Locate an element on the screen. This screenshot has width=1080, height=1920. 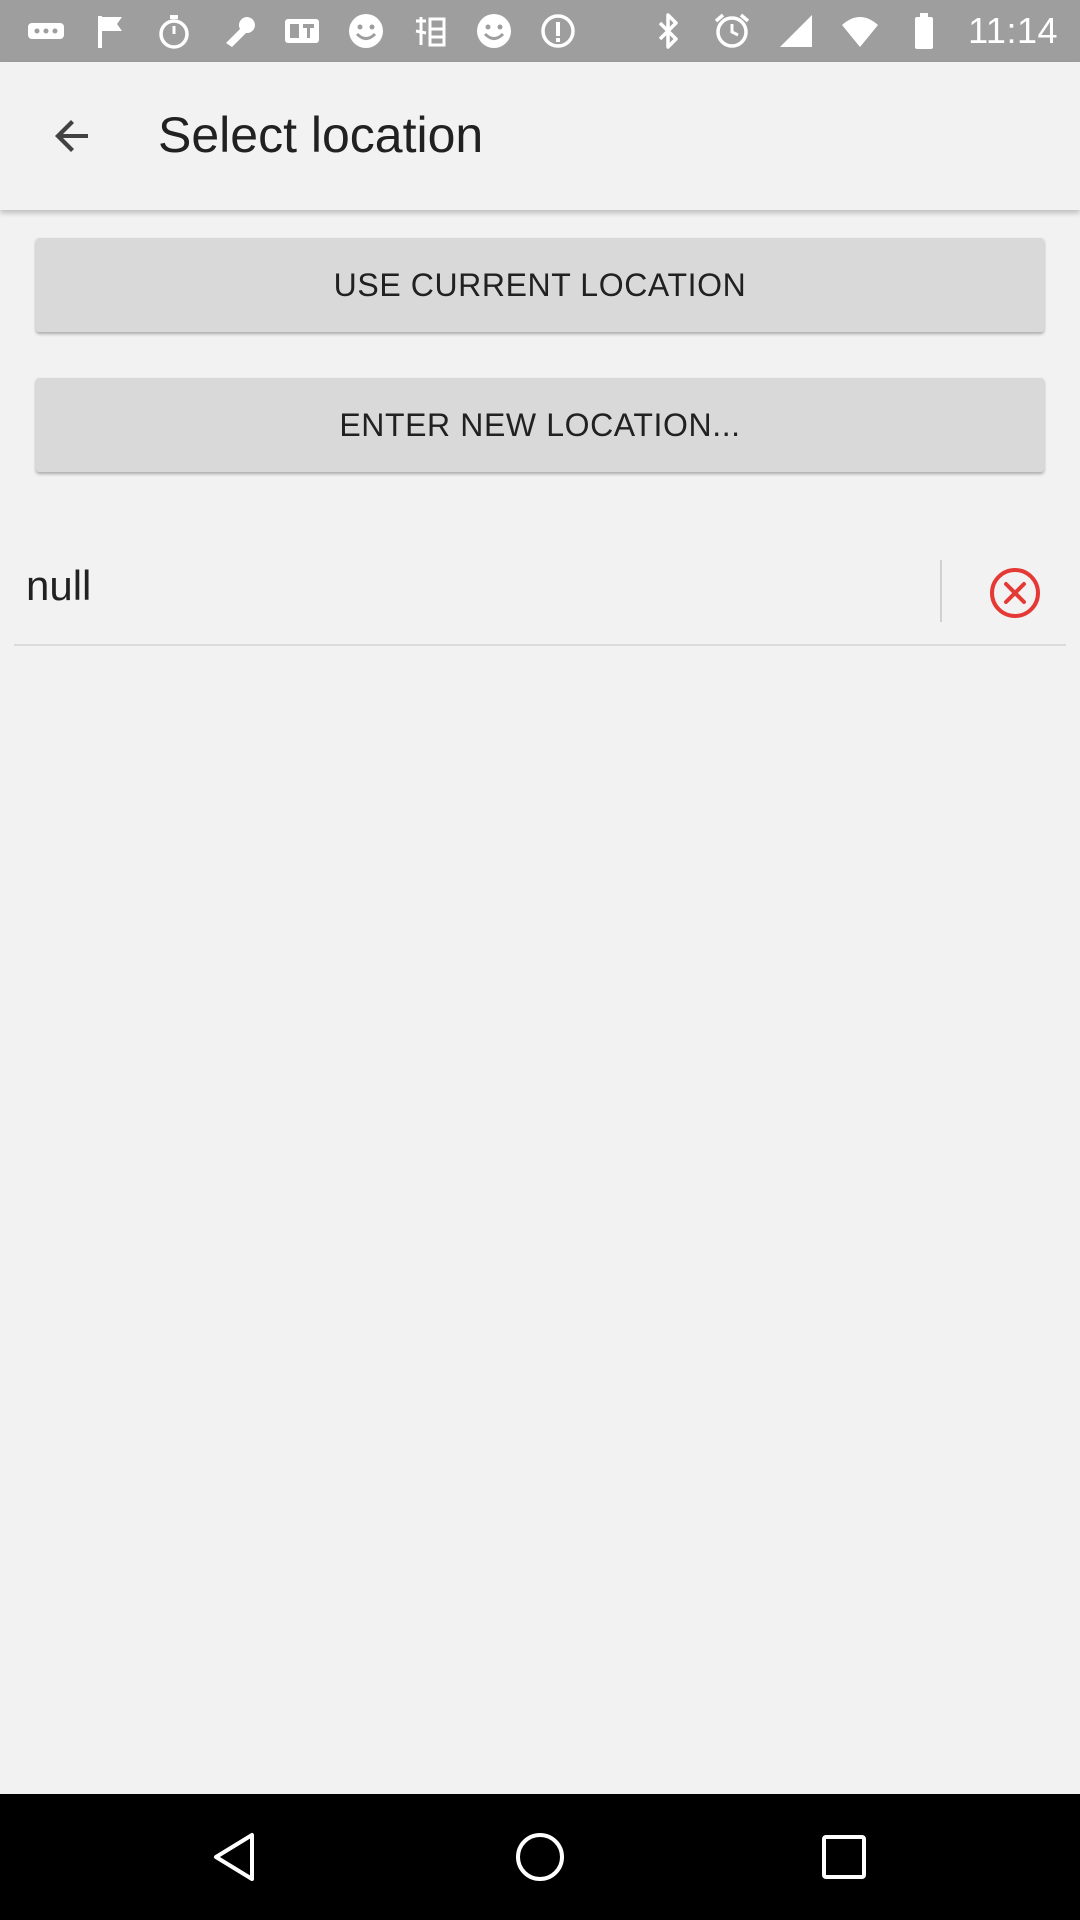
page-title: Select location is located at coordinates (321, 135).